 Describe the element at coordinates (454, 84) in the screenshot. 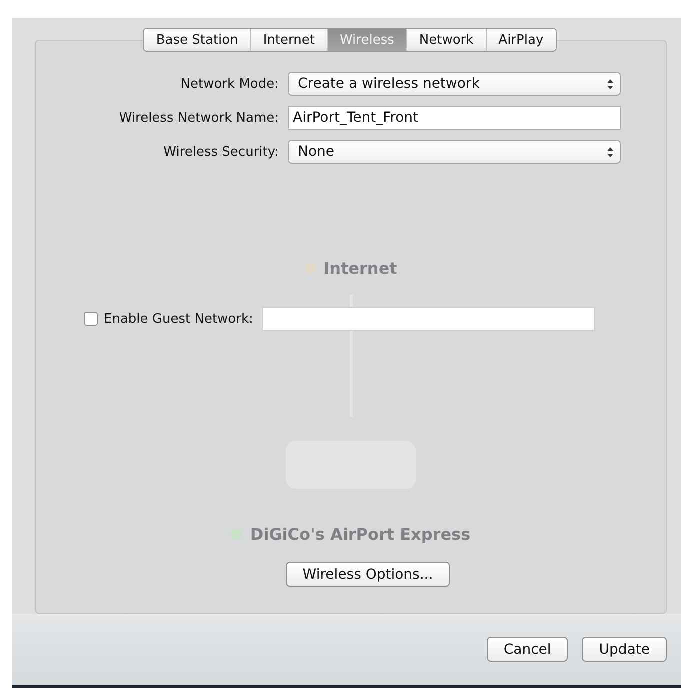

I see `popup-menu: Create a wireless network` at that location.